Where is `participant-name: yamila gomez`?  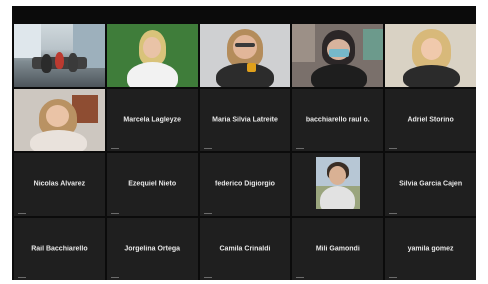
participant-name: yamila gomez is located at coordinates (430, 249).